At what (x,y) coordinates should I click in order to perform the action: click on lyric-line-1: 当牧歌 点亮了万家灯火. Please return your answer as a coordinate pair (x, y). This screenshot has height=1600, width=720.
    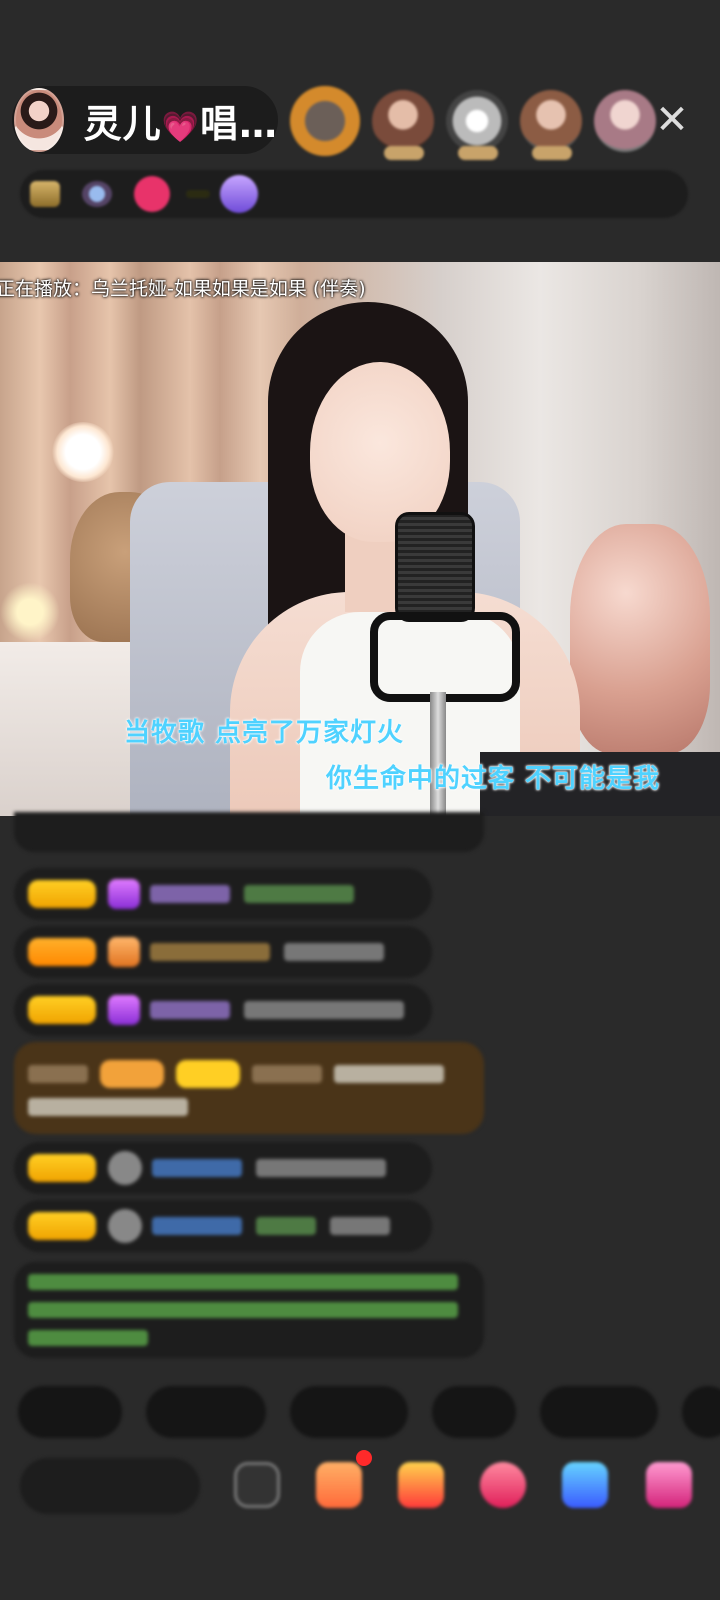
    Looking at the image, I should click on (264, 733).